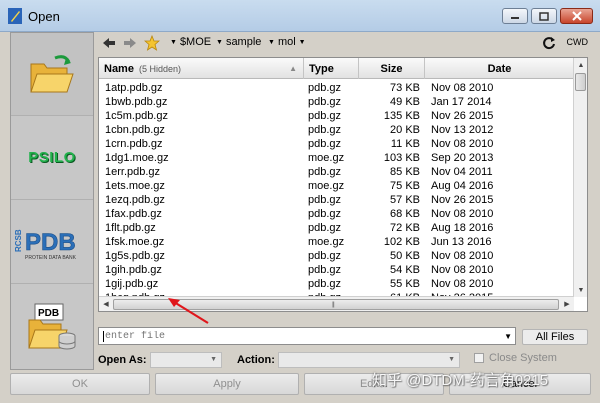 The image size is (600, 403). Describe the element at coordinates (580, 177) in the screenshot. I see `vertical-scrollbar: ▲ ▼` at that location.